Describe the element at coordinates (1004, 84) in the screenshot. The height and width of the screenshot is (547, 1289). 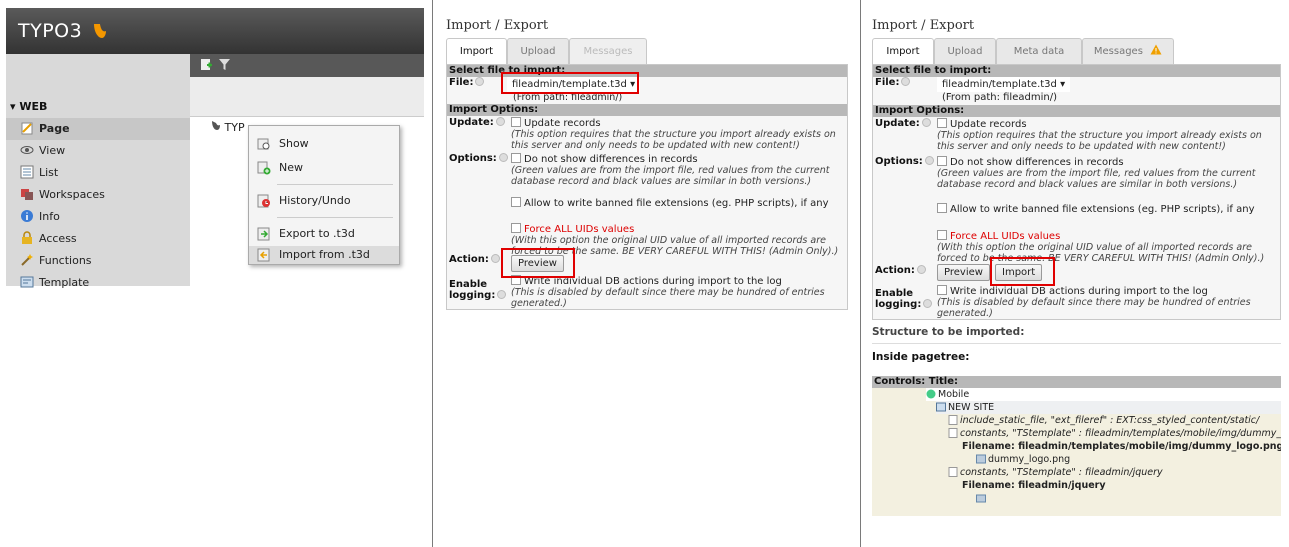
I see `file-select: fileadmin/template.t3d ▾` at that location.